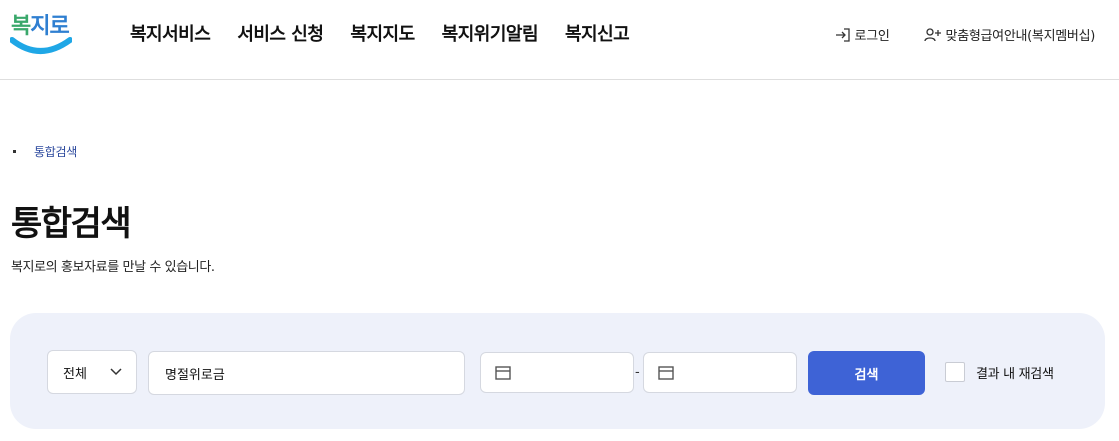 Image resolution: width=1119 pixels, height=441 pixels. I want to click on keyword-field, so click(306, 373).